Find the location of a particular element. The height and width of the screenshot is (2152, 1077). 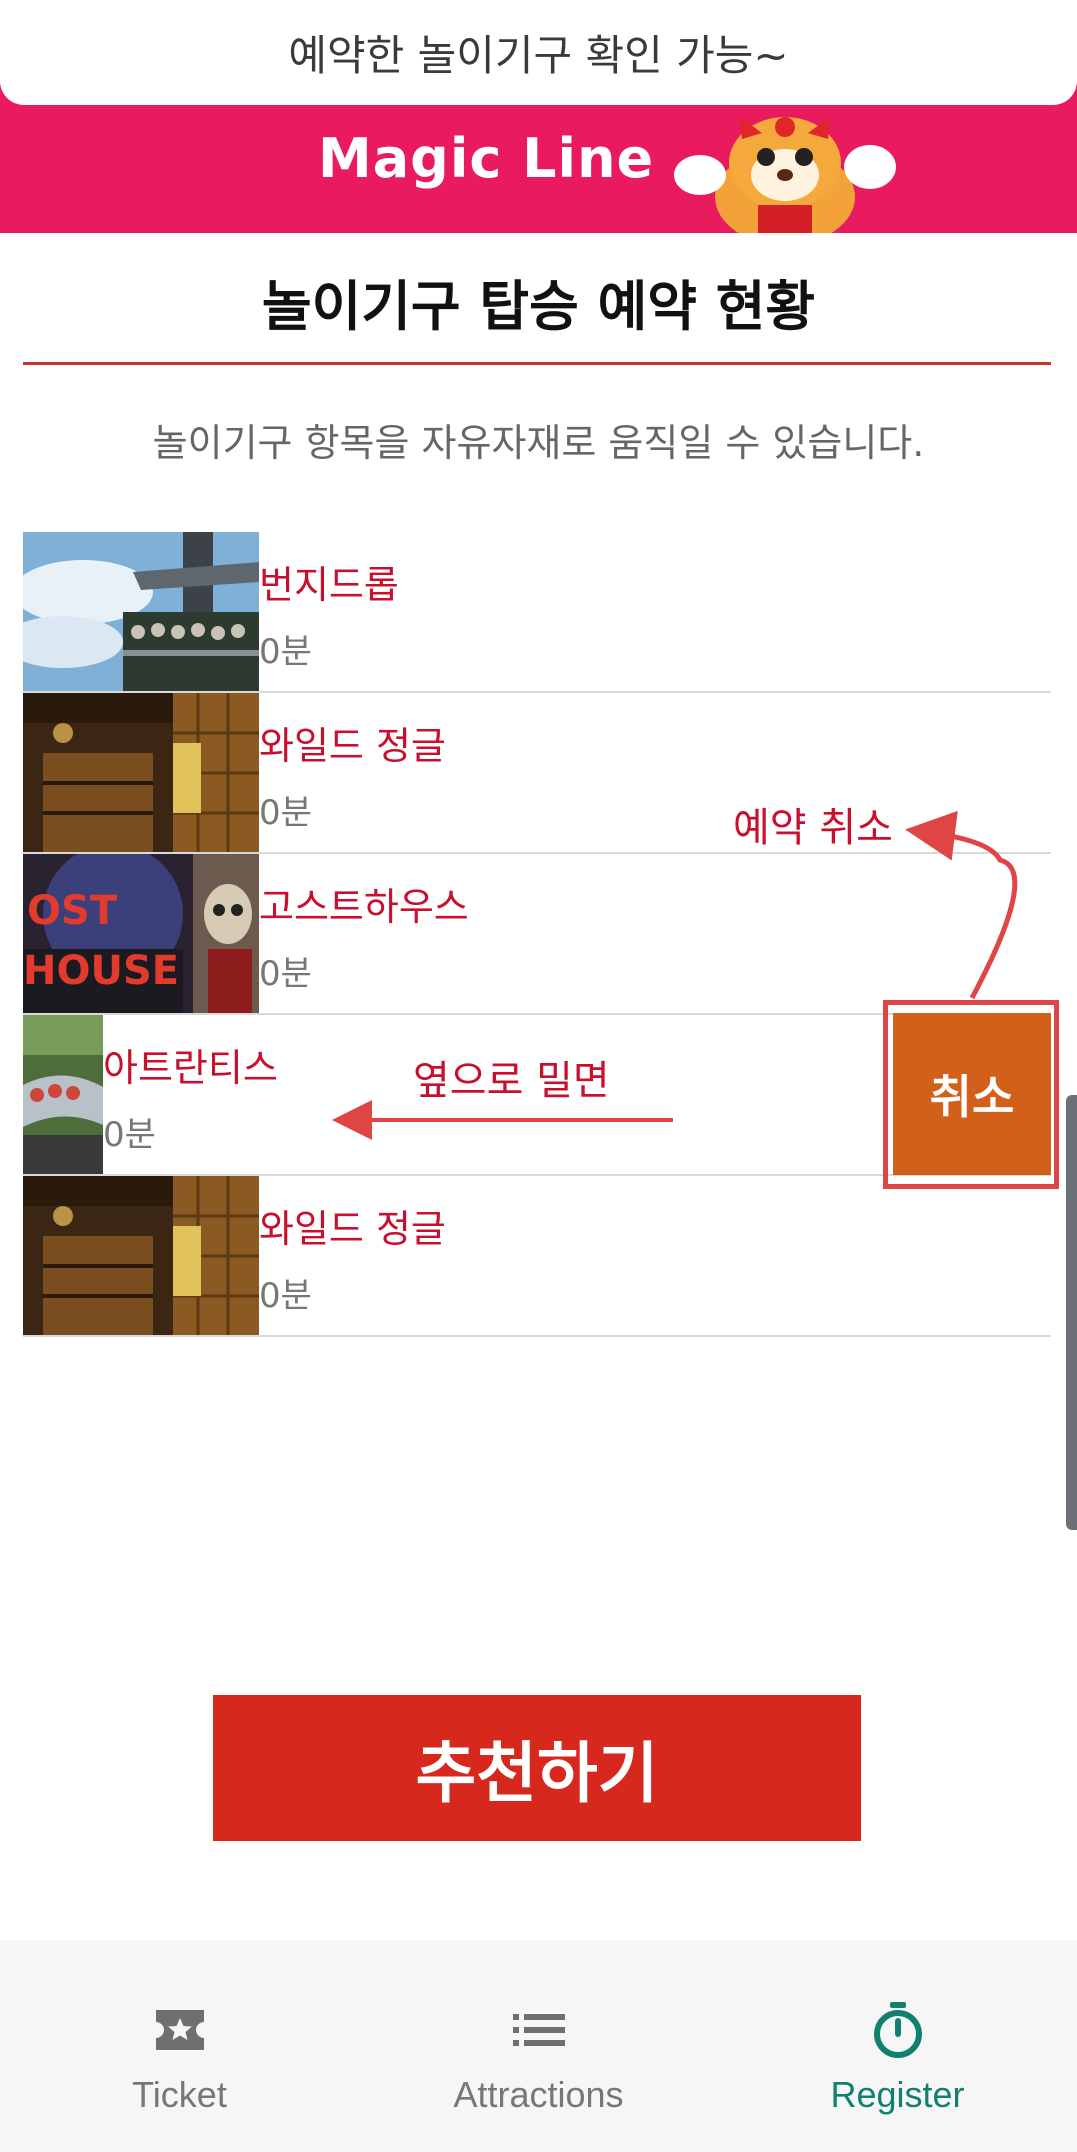

page-title: 놀이기구 탑승 예약 현황 is located at coordinates (538, 306).